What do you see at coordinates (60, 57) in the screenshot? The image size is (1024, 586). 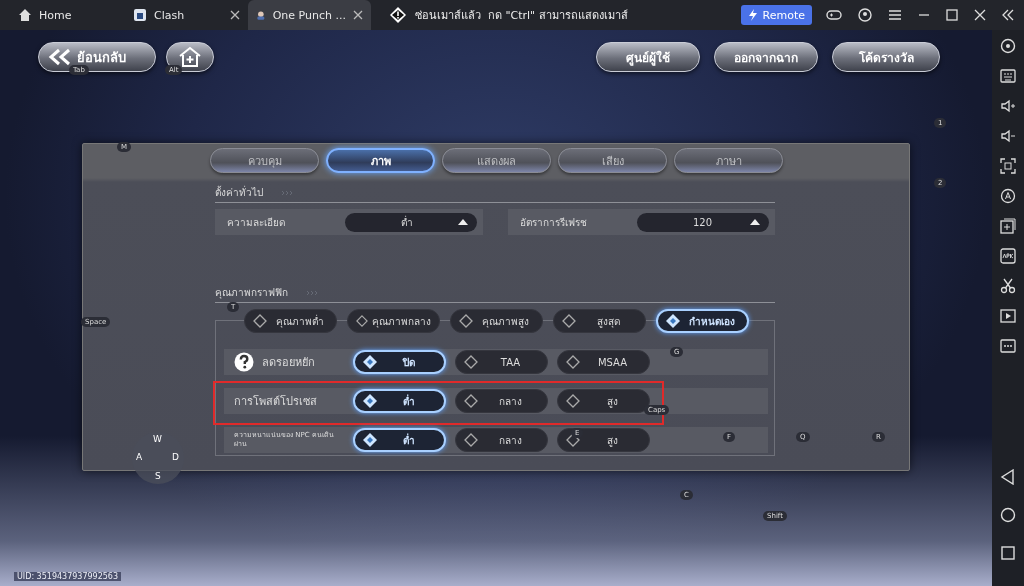 I see `double-chevron-icon` at bounding box center [60, 57].